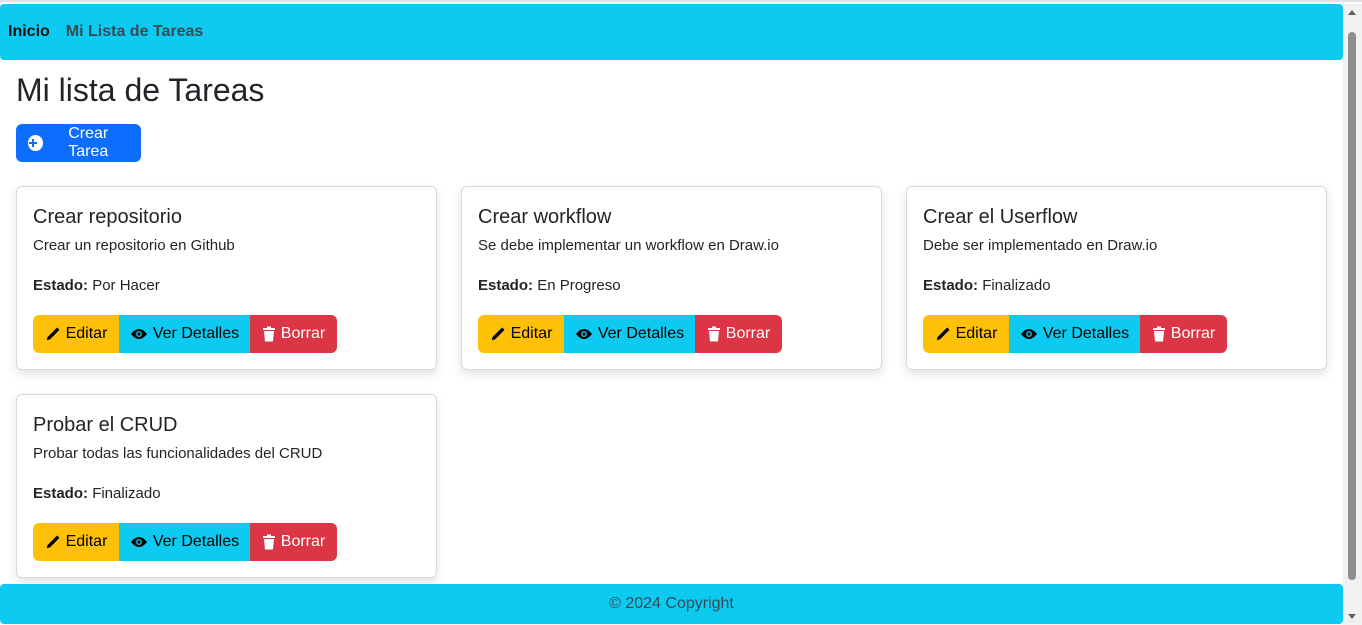 The height and width of the screenshot is (625, 1362). Describe the element at coordinates (135, 32) in the screenshot. I see `nav-task-list-link: Mi Lista de Tareas` at that location.